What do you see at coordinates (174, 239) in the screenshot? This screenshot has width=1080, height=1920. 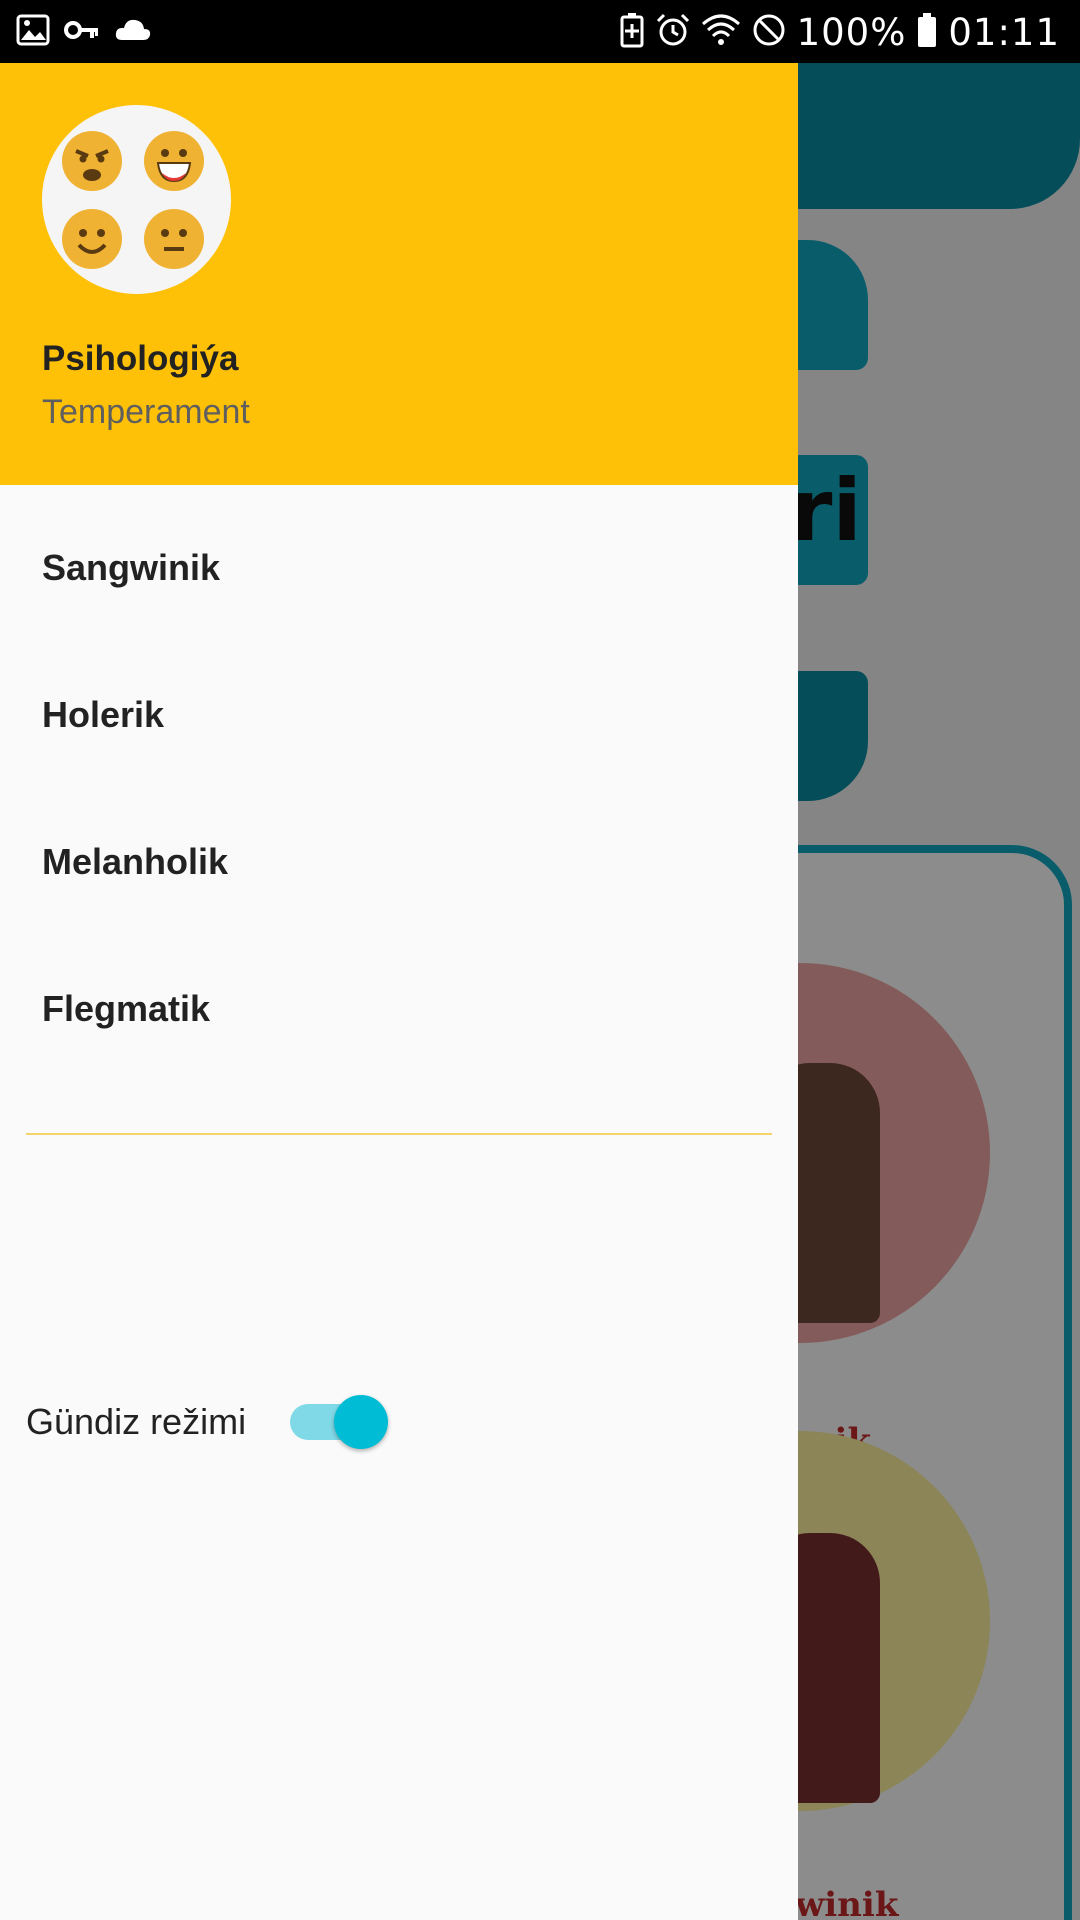 I see `neutral-face-icon` at bounding box center [174, 239].